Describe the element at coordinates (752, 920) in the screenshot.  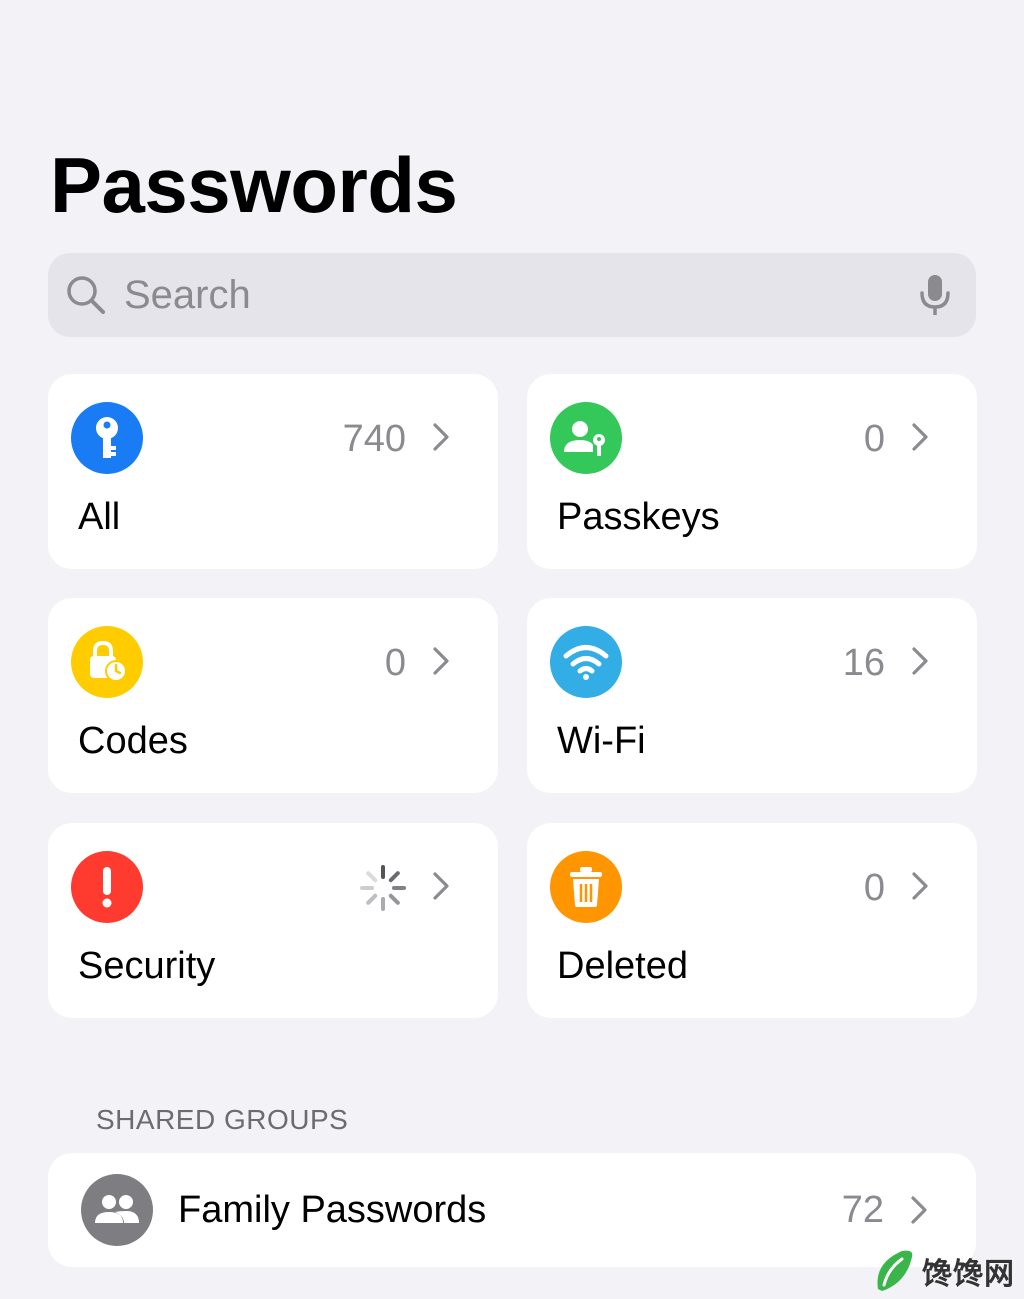
I see `category-card-deleted: 0 Deleted` at that location.